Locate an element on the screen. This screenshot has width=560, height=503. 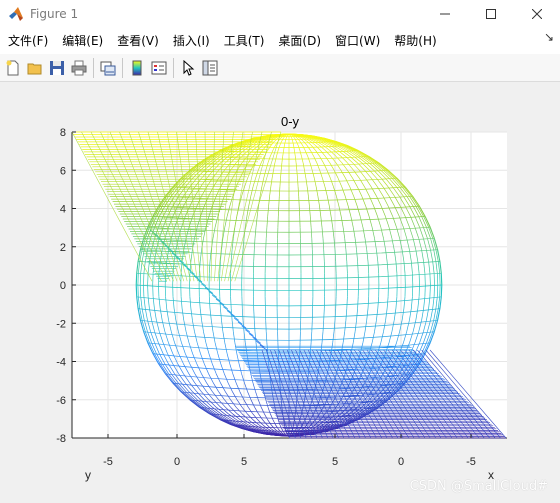
close-icon is located at coordinates (537, 14).